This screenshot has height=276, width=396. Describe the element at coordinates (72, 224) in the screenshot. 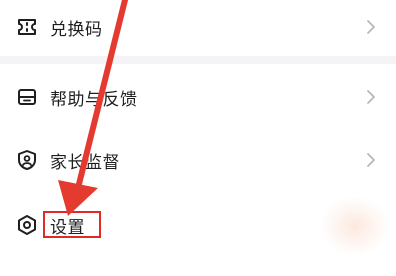

I see `highlight-box` at that location.